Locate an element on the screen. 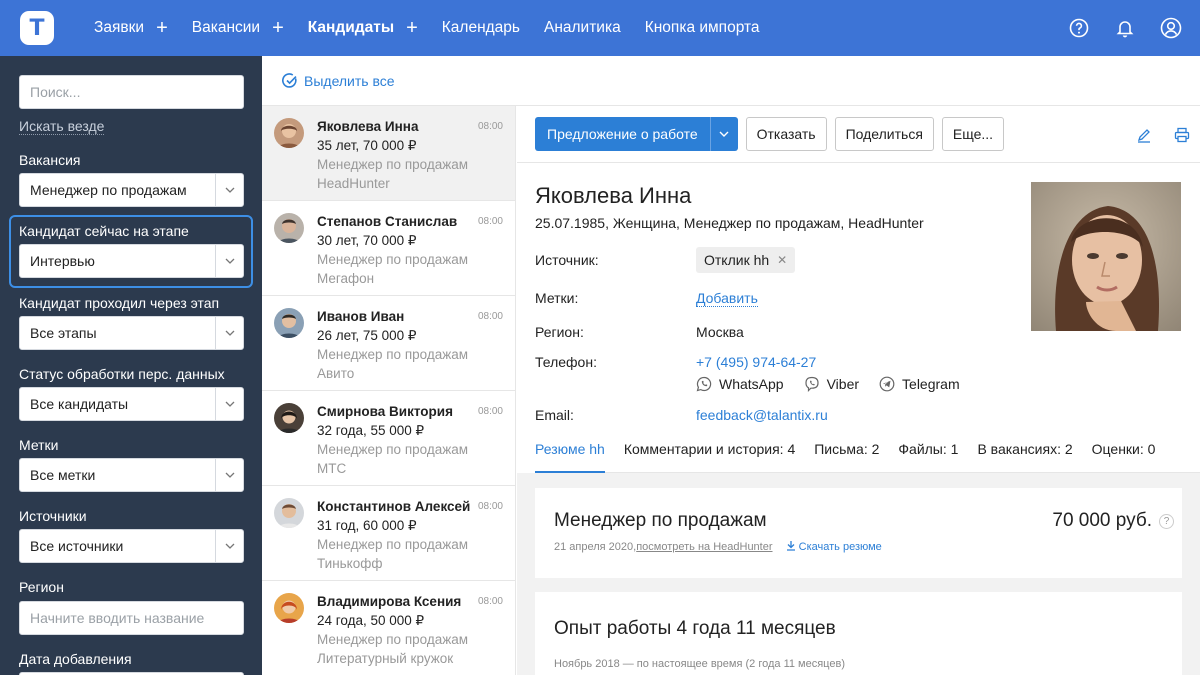 The height and width of the screenshot is (675, 1200). edit-icon is located at coordinates (1144, 135).